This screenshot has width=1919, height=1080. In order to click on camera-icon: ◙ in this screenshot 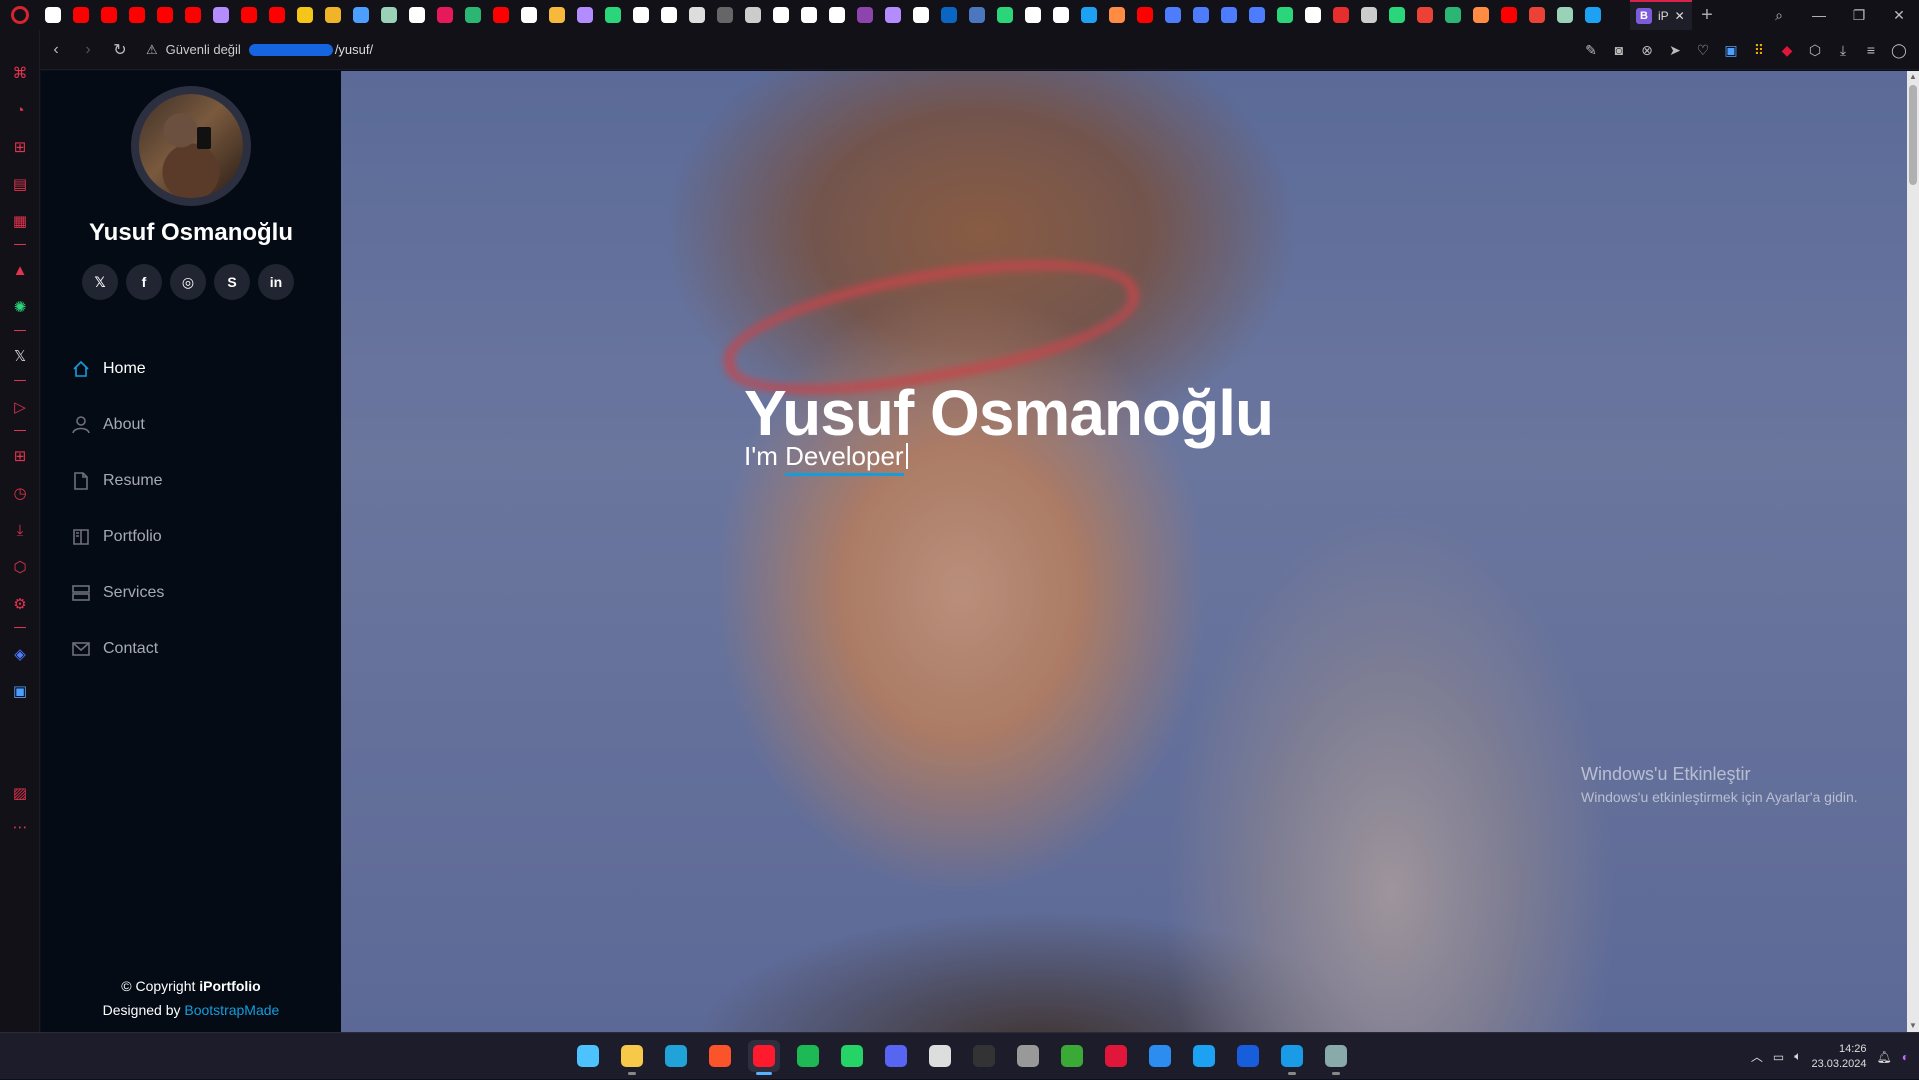, I will do `click(1619, 50)`.